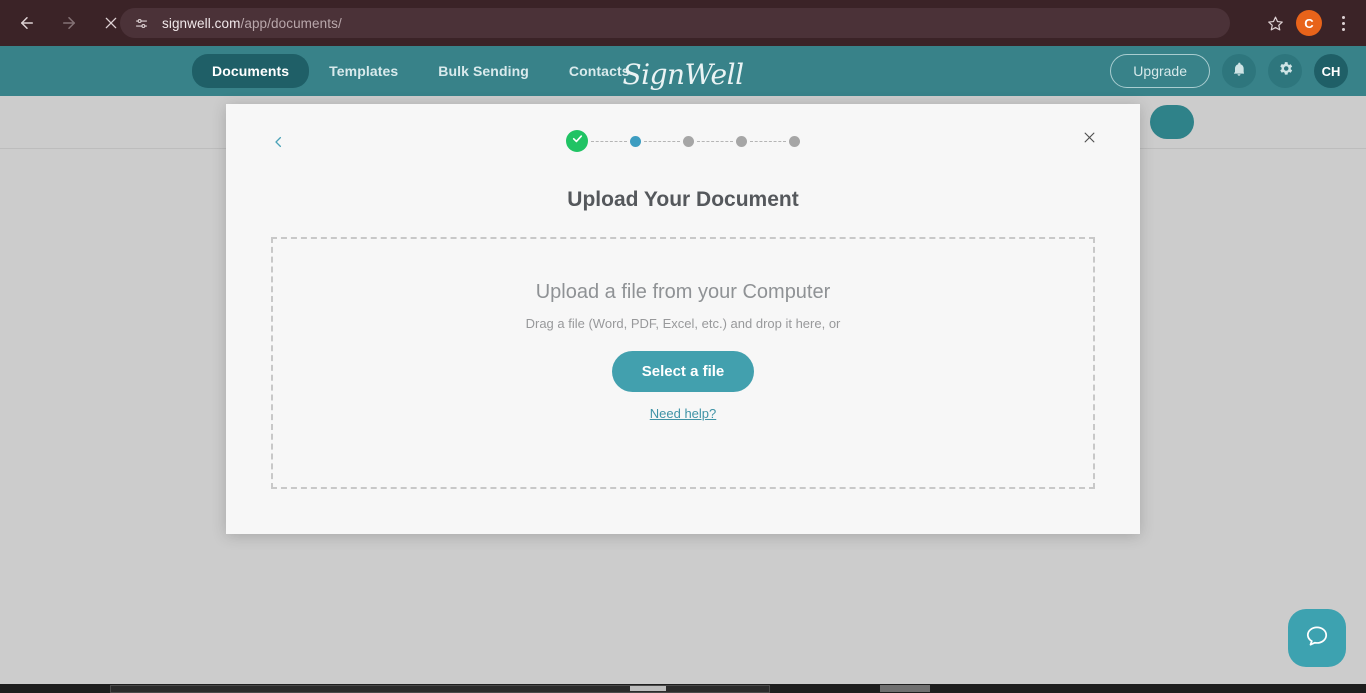 The width and height of the screenshot is (1366, 693). I want to click on progress-stepper, so click(683, 141).